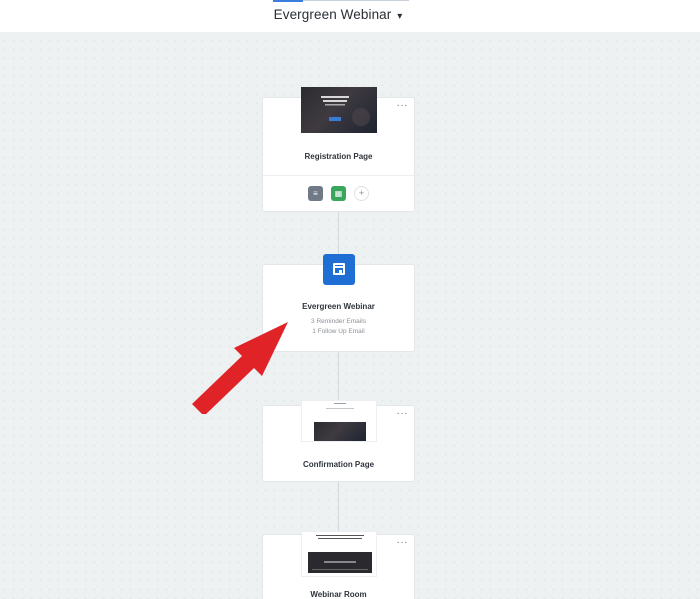 The image size is (700, 599). I want to click on calendar-glyph, so click(339, 269).